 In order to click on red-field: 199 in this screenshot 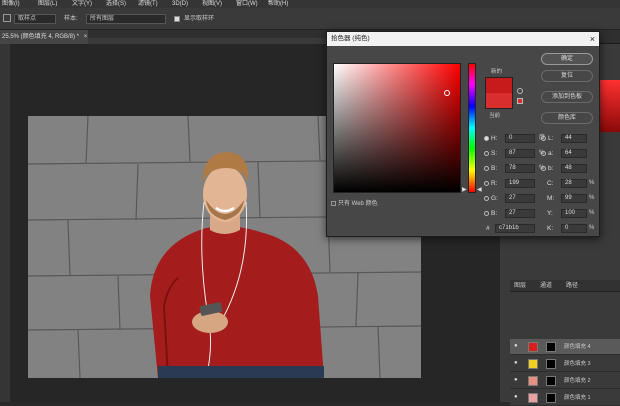, I will do `click(520, 183)`.